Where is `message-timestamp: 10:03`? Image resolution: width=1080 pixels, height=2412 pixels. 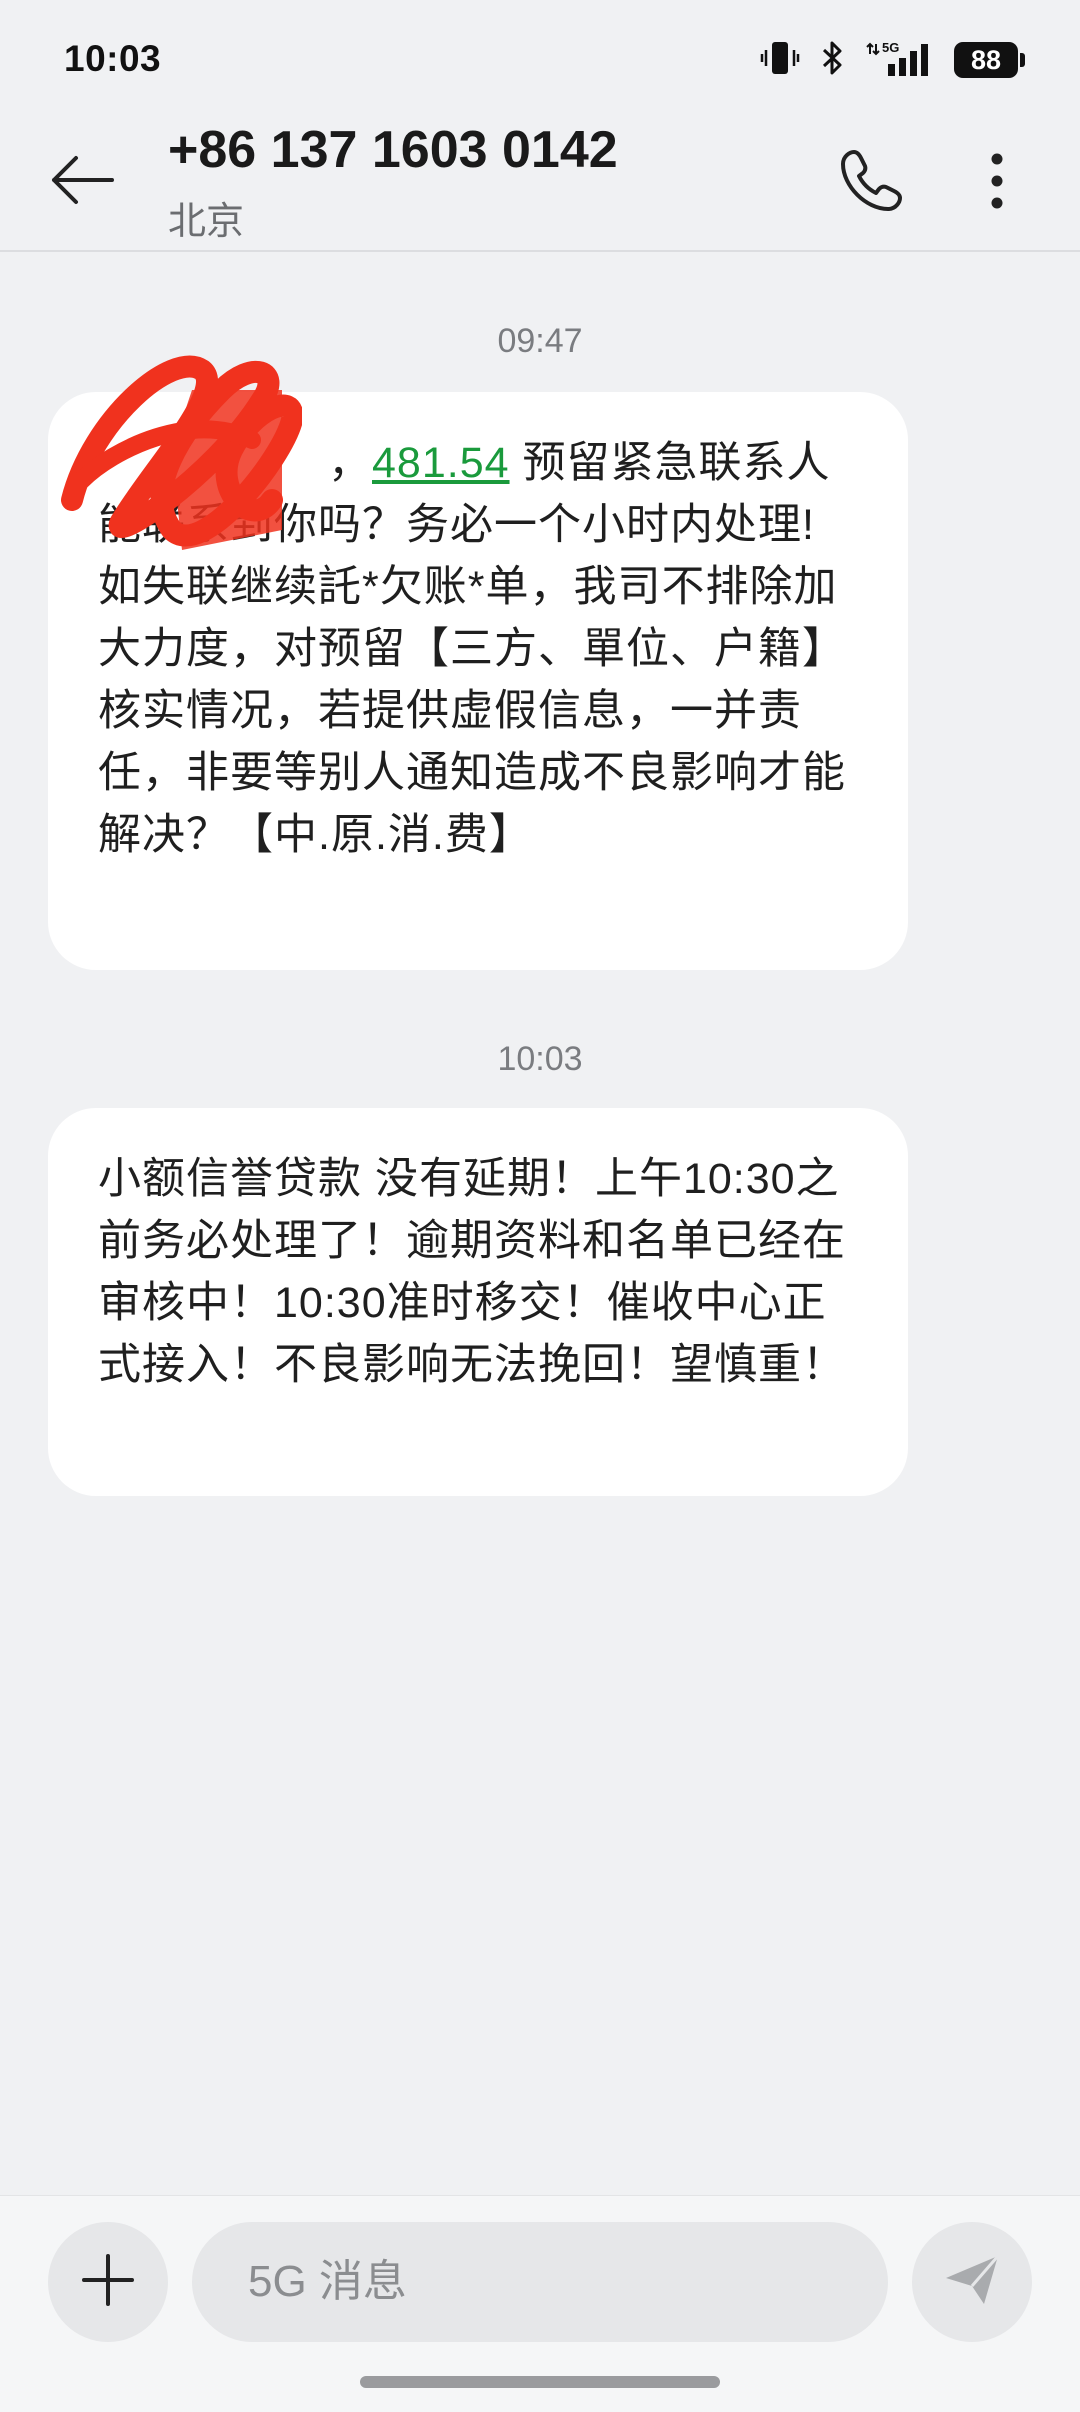
message-timestamp: 10:03 is located at coordinates (540, 1059).